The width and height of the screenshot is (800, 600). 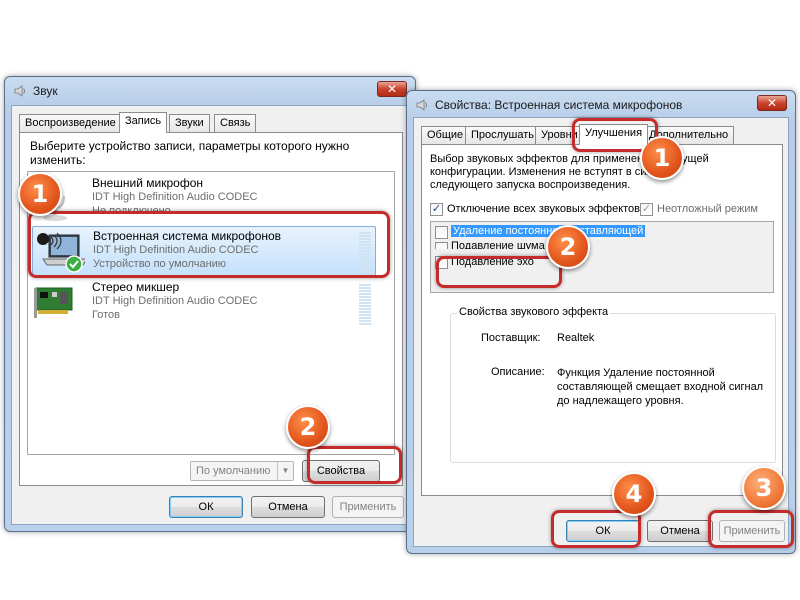 What do you see at coordinates (143, 122) in the screenshot?
I see `tab-recording: Запись` at bounding box center [143, 122].